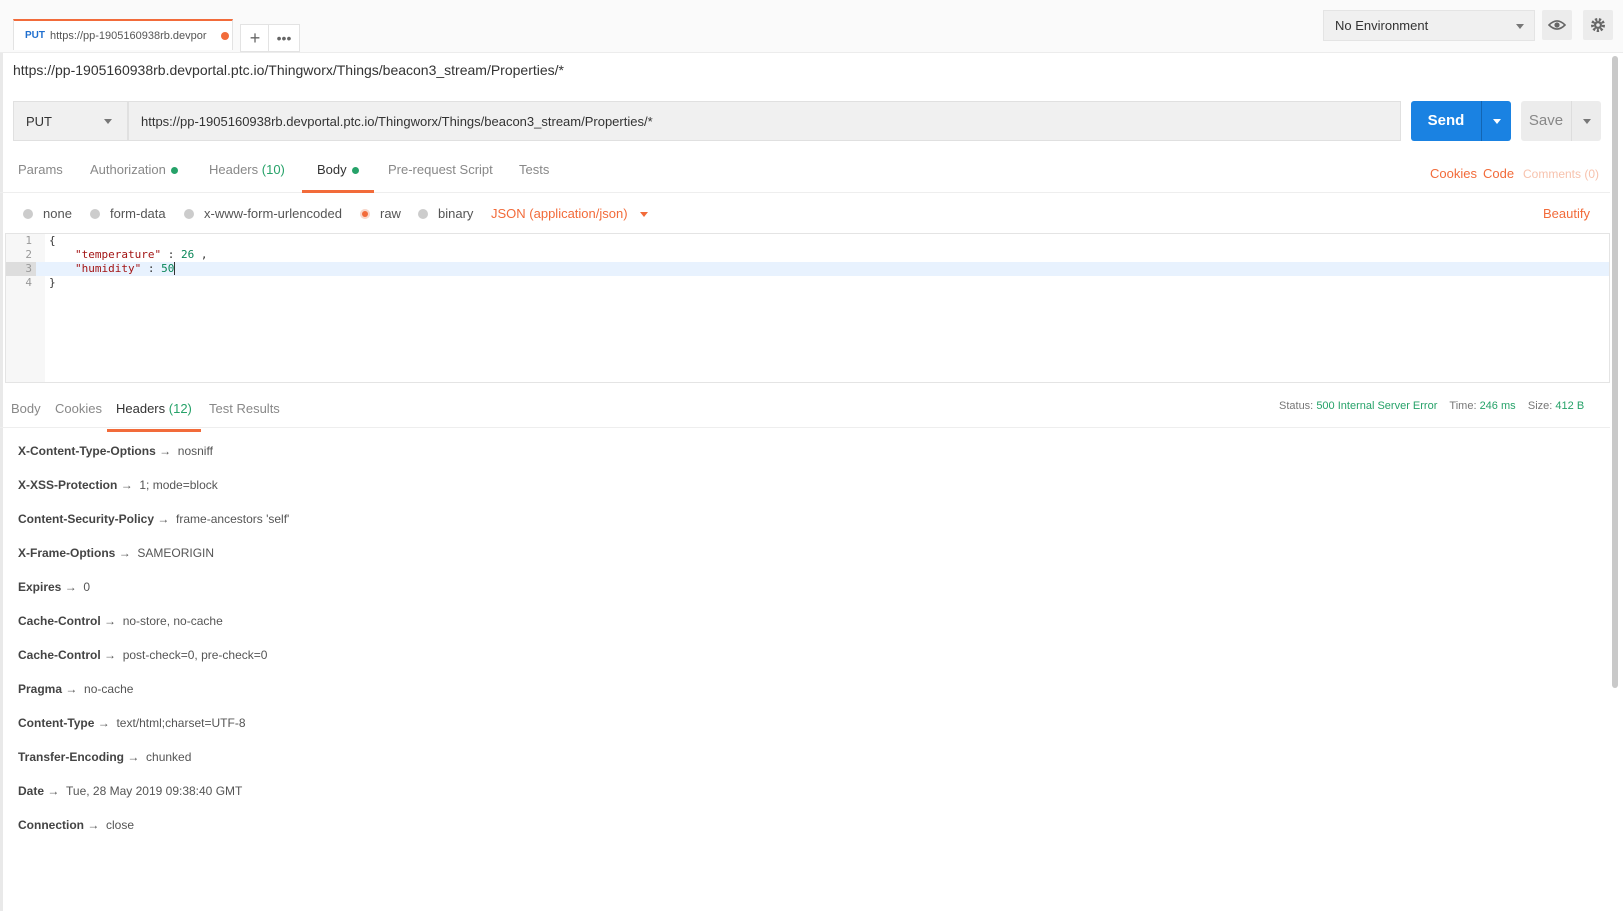 This screenshot has height=911, width=1623. What do you see at coordinates (169, 757) in the screenshot?
I see `header-value: chunked` at bounding box center [169, 757].